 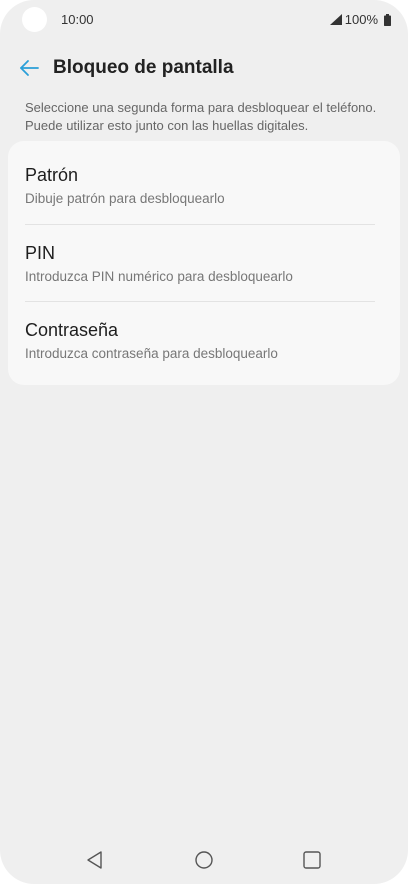 I want to click on app-bar: Bloqueo de pantalla, so click(x=204, y=68).